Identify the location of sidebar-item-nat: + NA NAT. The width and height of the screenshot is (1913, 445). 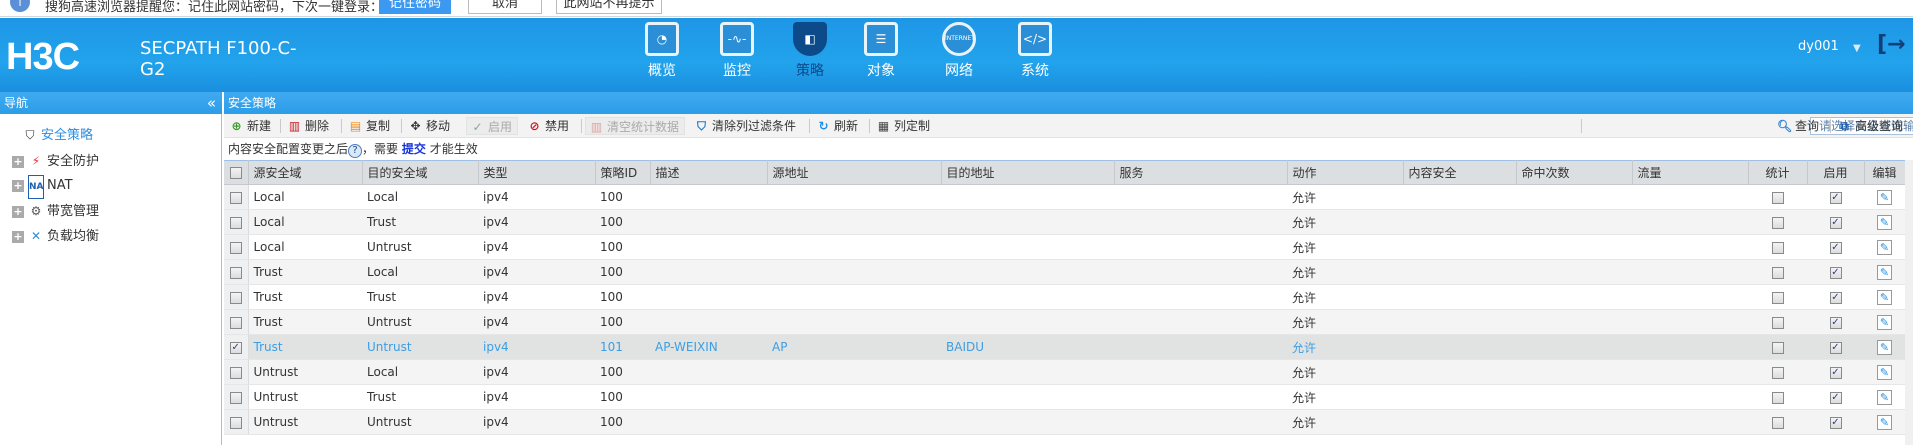
(42, 187).